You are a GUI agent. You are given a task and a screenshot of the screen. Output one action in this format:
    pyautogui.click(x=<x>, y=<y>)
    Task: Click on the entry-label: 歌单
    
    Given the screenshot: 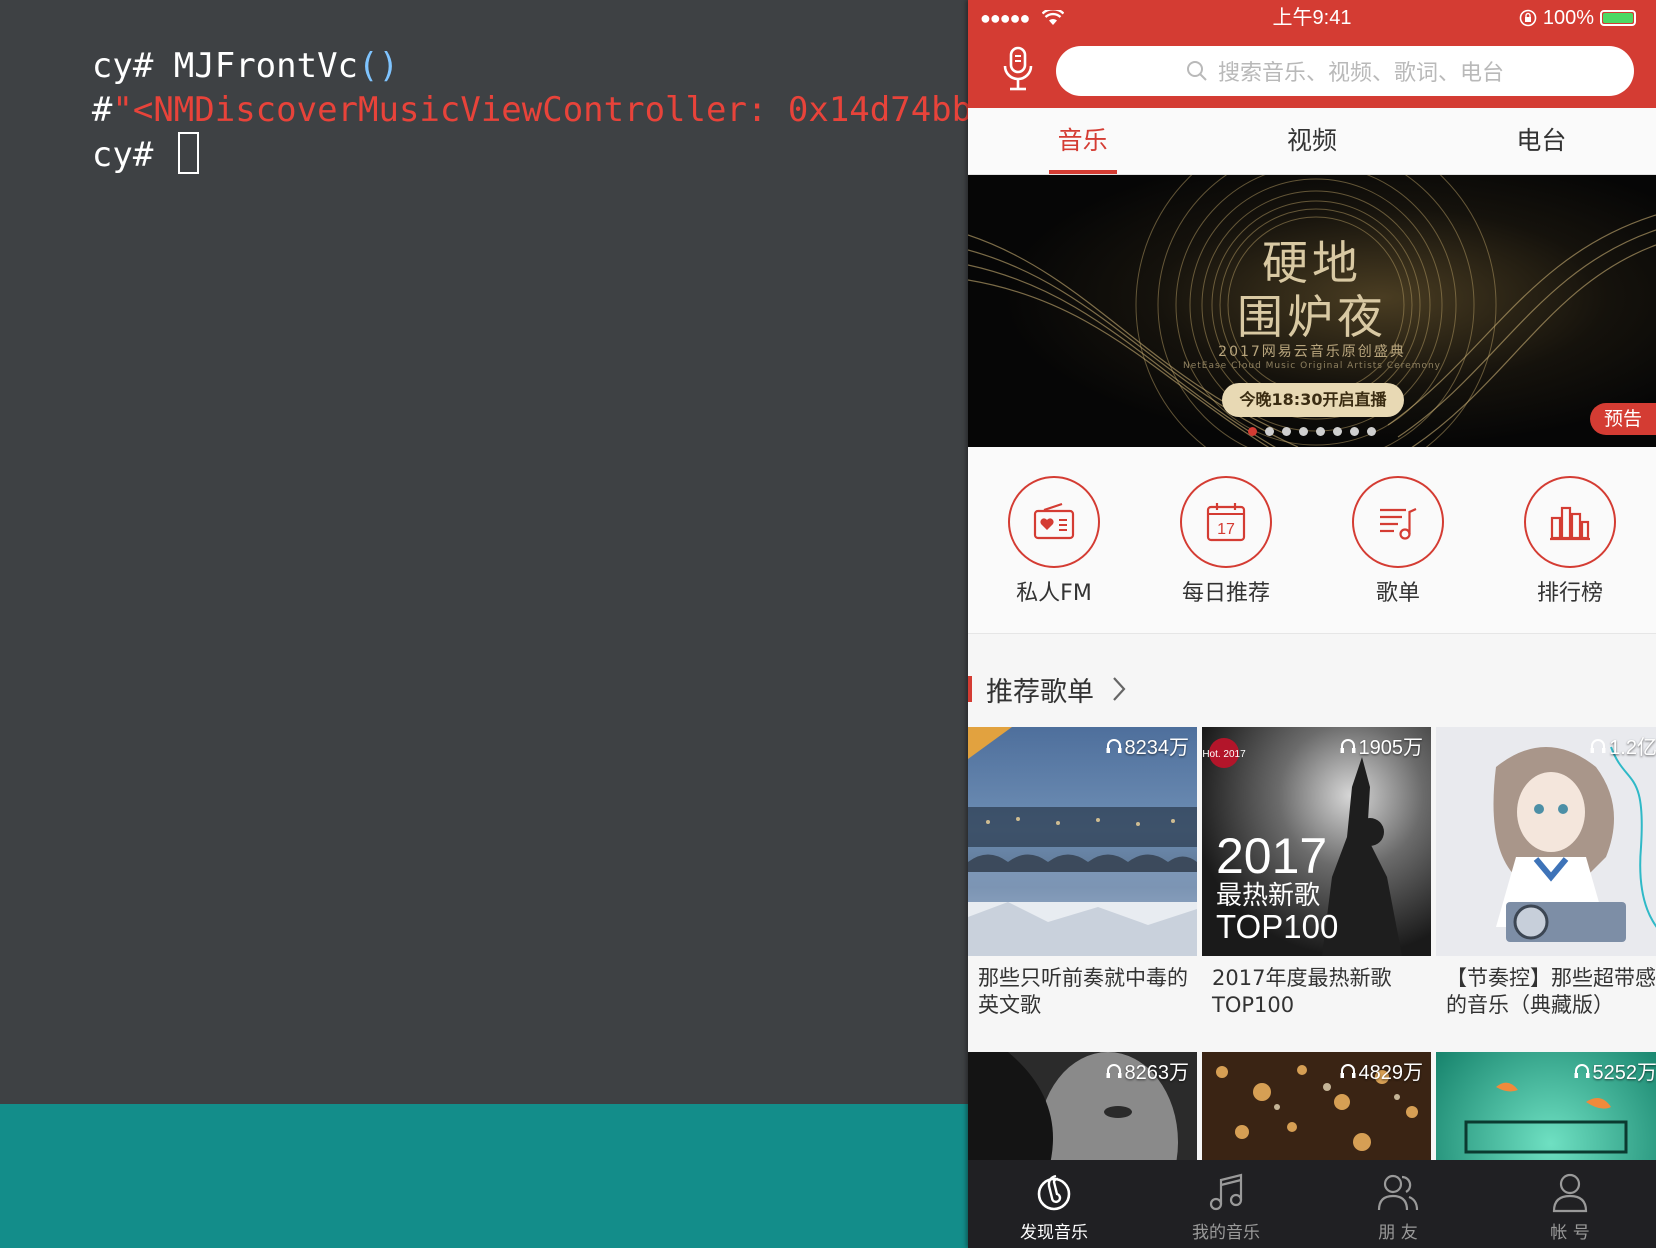 What is the action you would take?
    pyautogui.click(x=1397, y=593)
    